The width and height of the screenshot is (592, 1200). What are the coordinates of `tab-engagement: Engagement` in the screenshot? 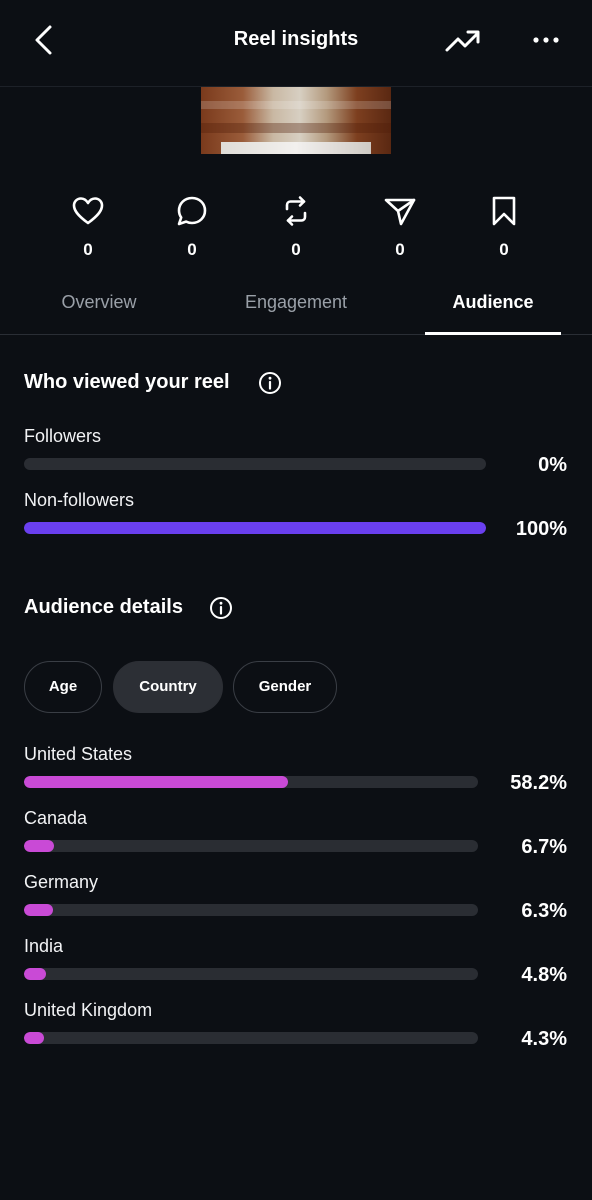 It's located at (296, 305).